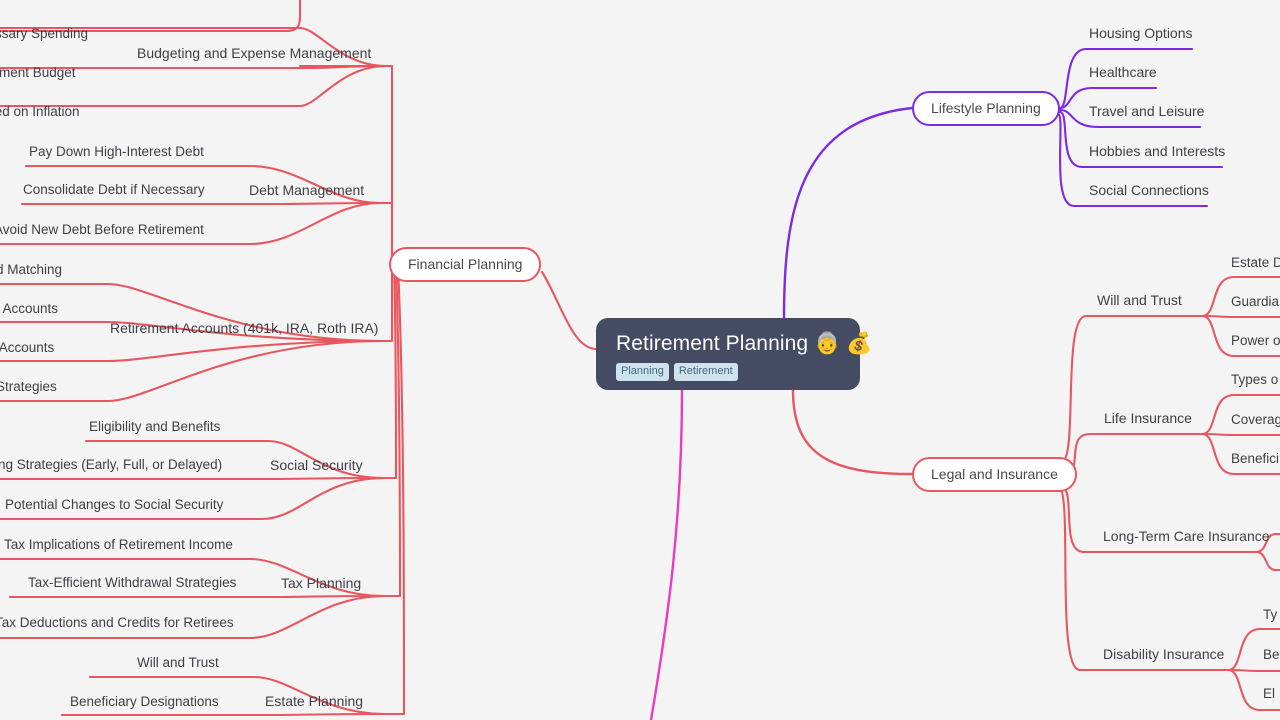  I want to click on node-label: Potential Changes to Social Security, so click(114, 504).